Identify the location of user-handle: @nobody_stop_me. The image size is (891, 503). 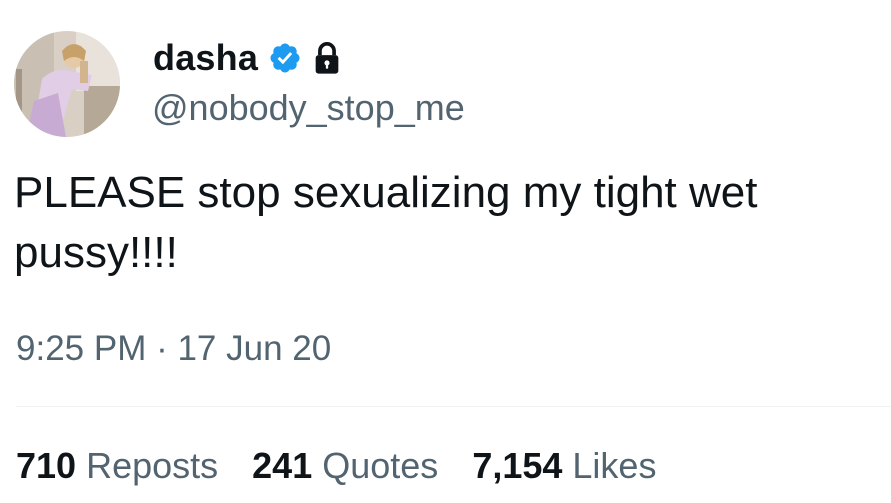
(308, 108).